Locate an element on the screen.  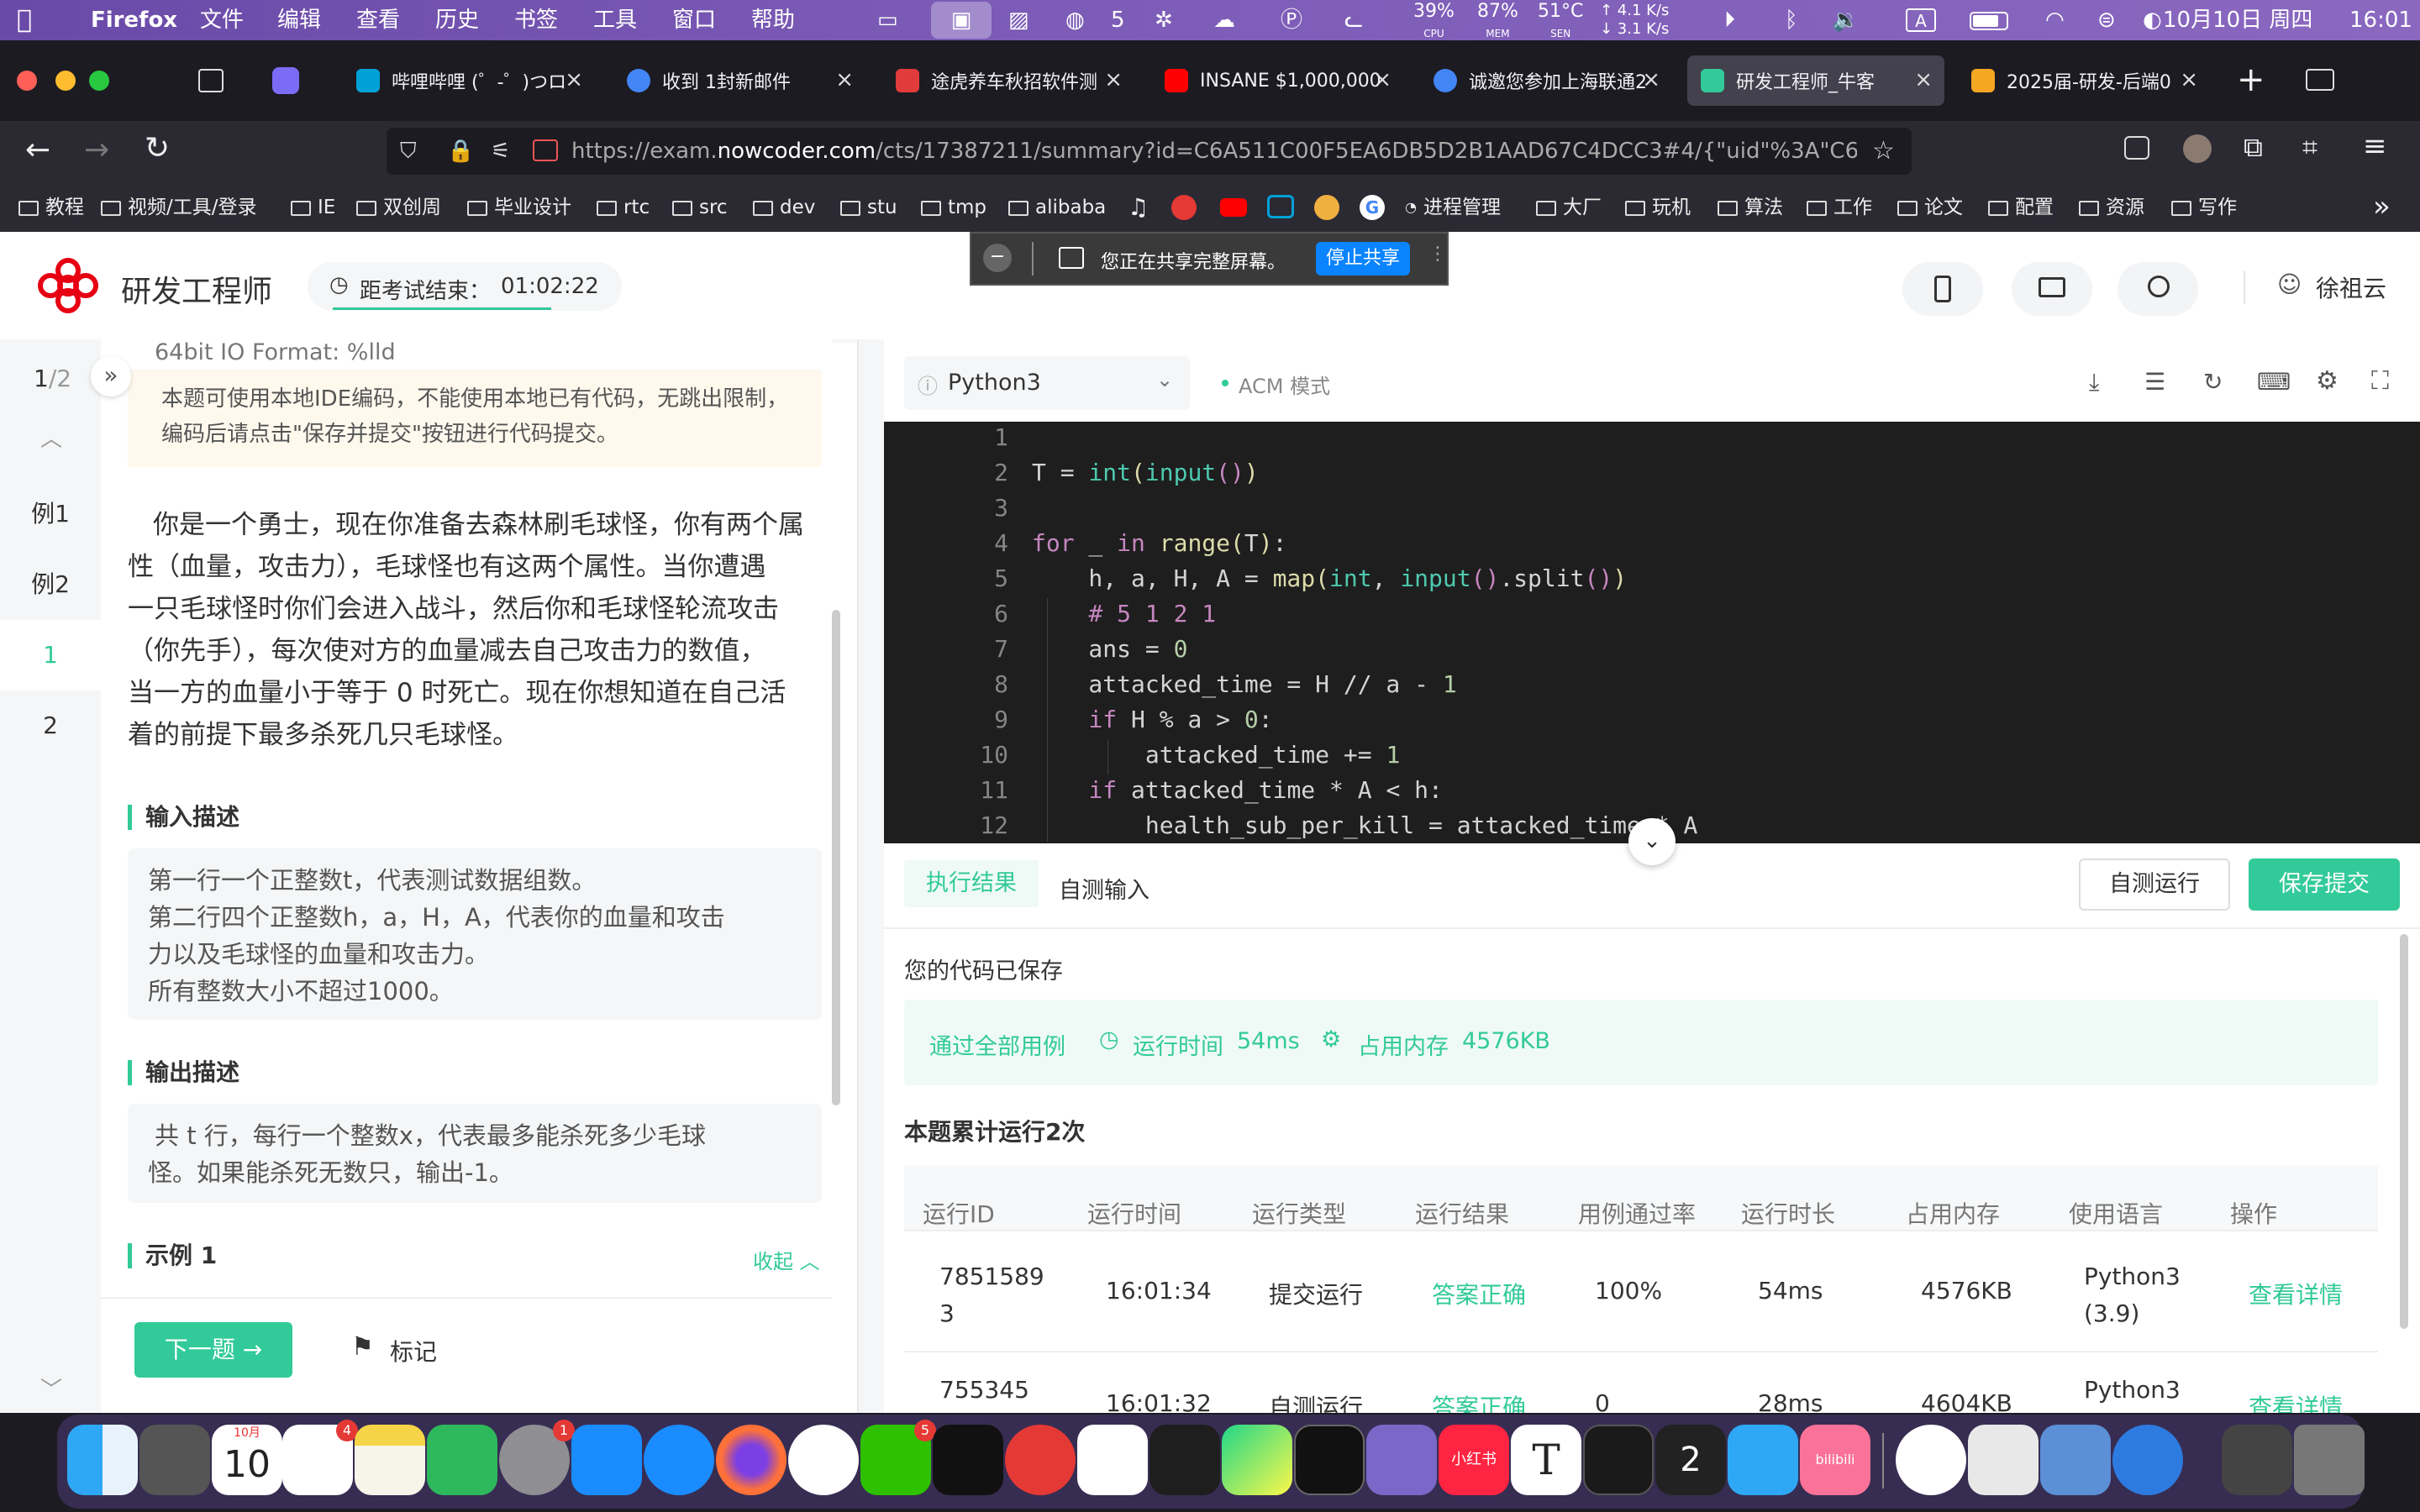
profile-avatar is located at coordinates (2197, 148).